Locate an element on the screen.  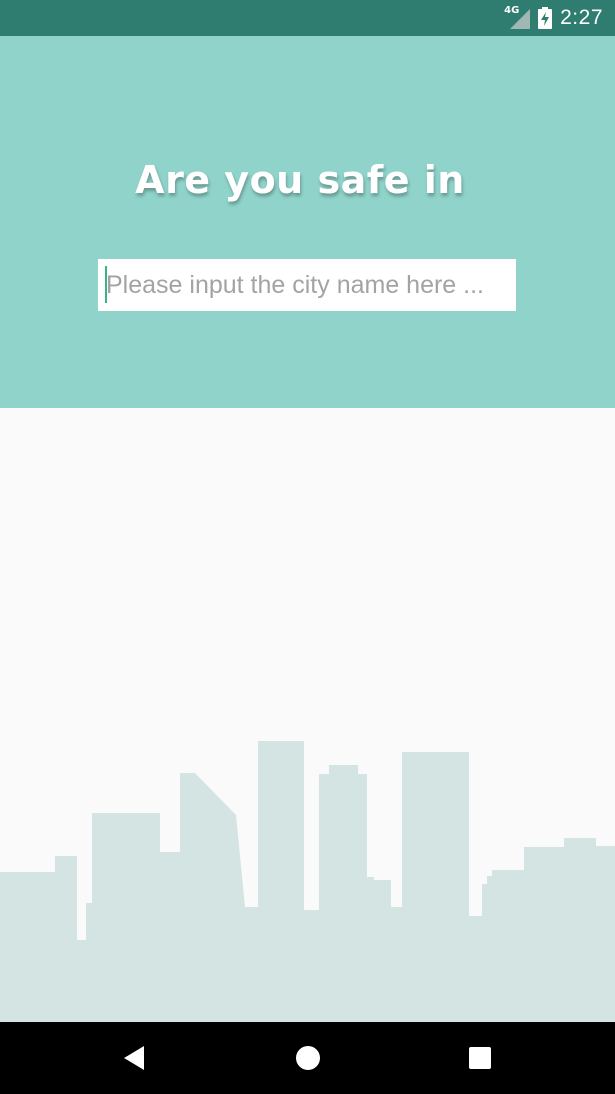
home-icon is located at coordinates (308, 1058).